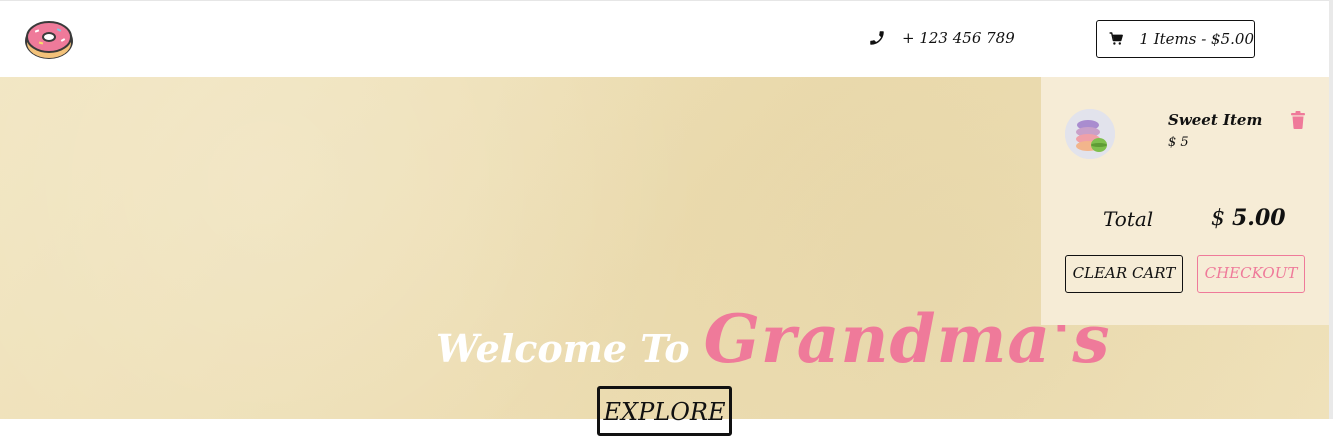  Describe the element at coordinates (1331, 209) in the screenshot. I see `page-scrollbar` at that location.